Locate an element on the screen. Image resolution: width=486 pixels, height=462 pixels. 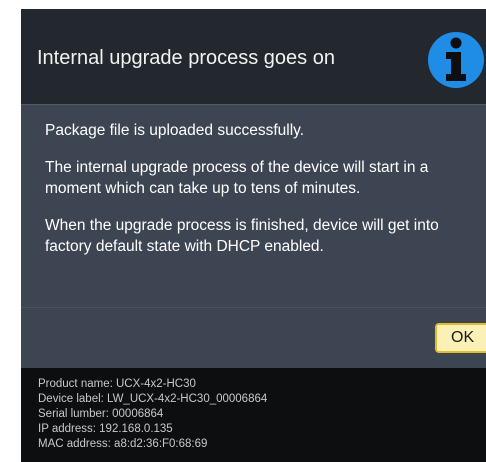
serial-number: Serial lumber: 00006864 is located at coordinates (101, 414).